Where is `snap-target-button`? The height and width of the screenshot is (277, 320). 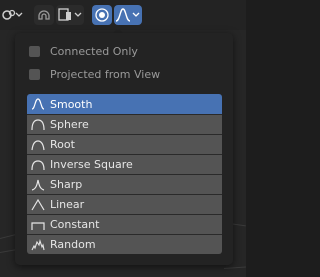 snap-target-button is located at coordinates (70, 15).